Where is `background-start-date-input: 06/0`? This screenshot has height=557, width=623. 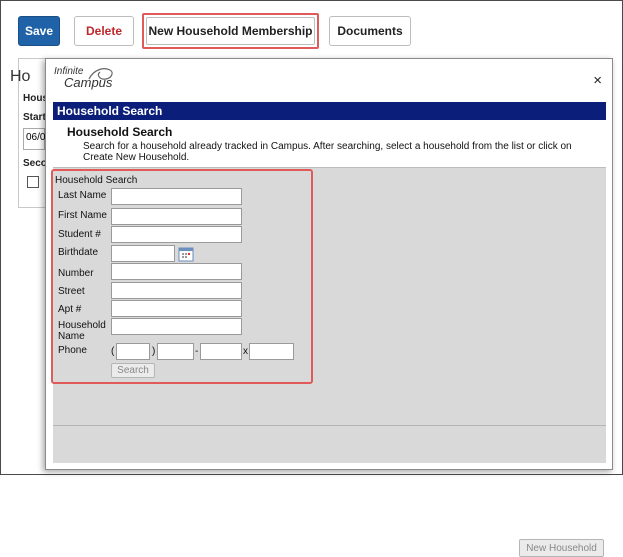 background-start-date-input: 06/0 is located at coordinates (34, 139).